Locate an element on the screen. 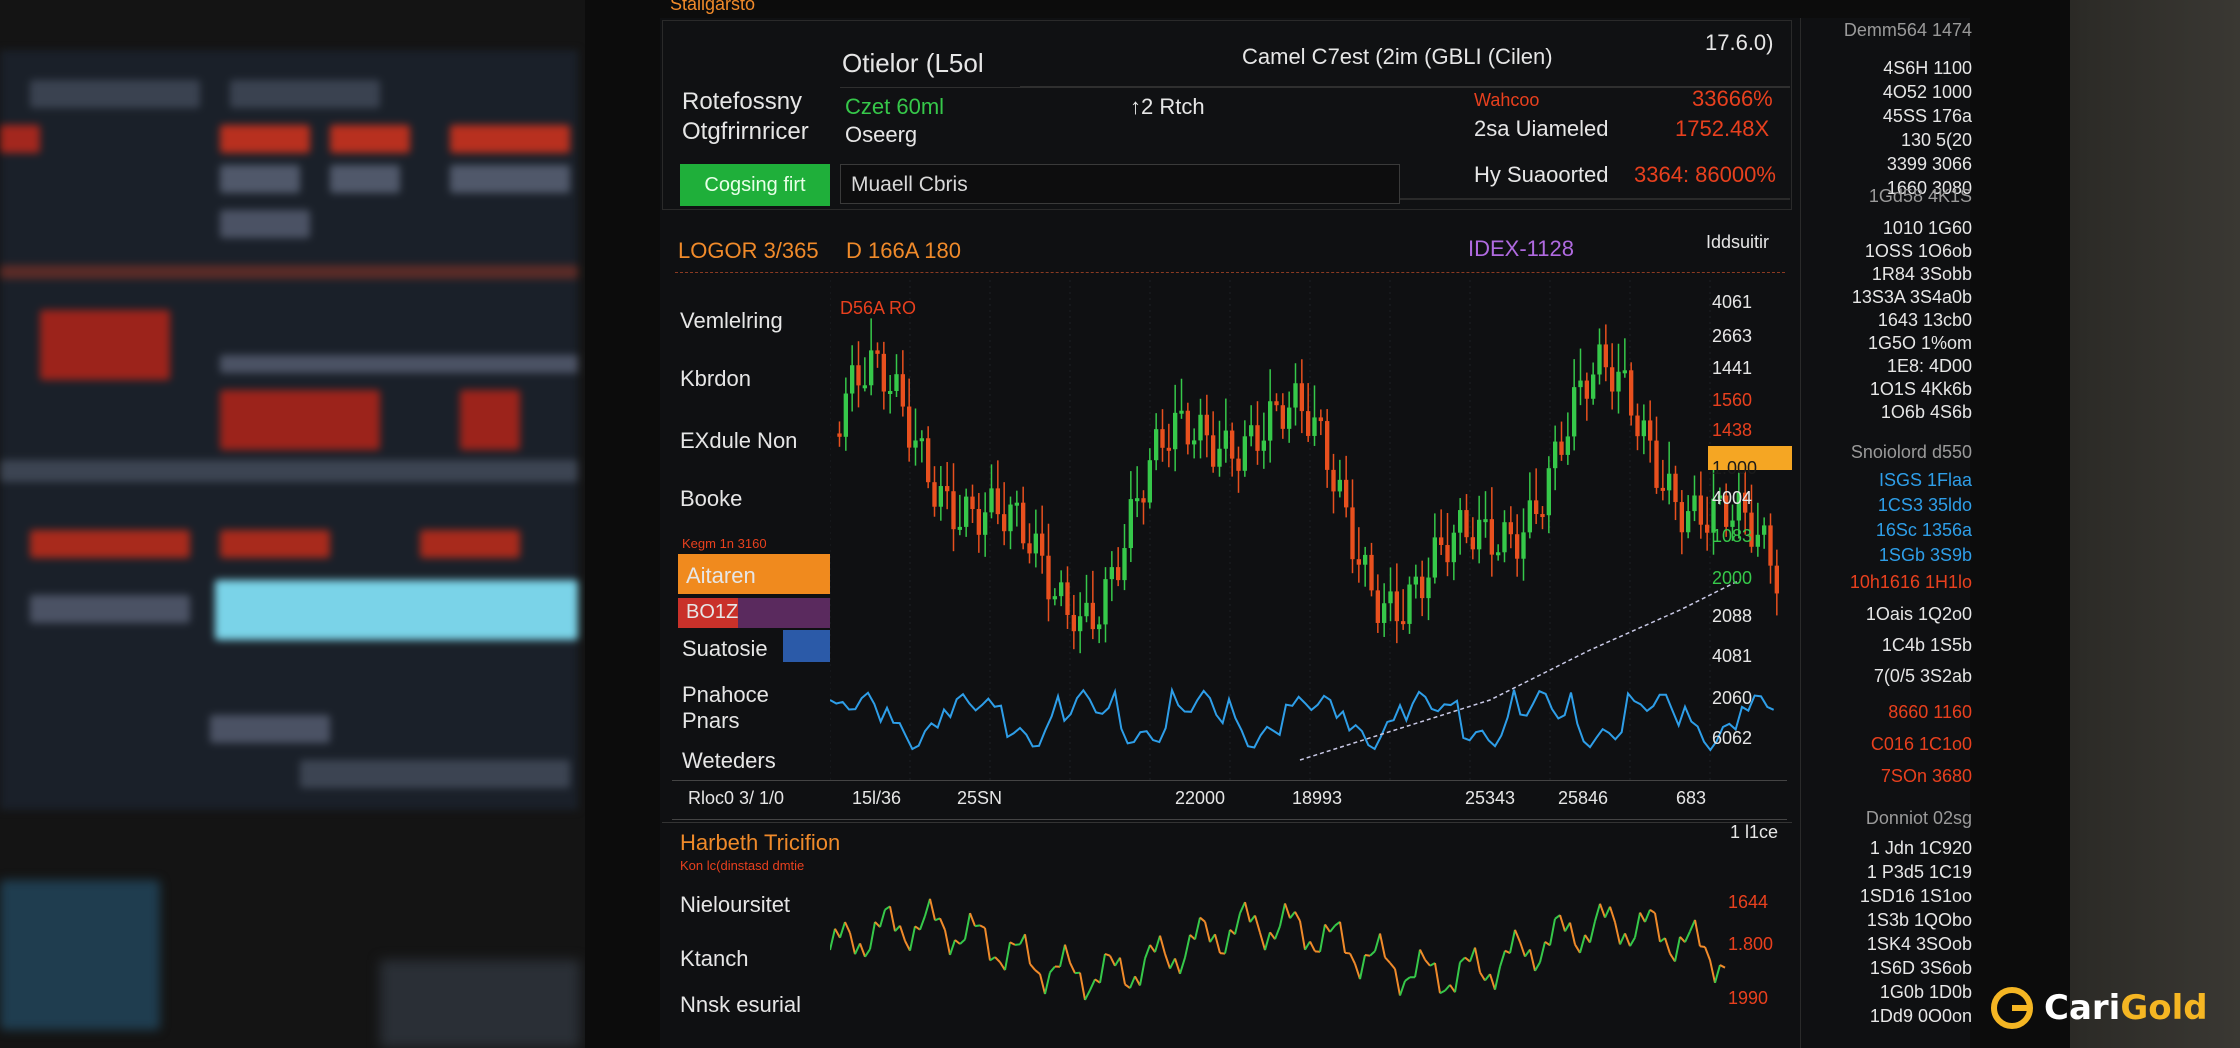 This screenshot has height=1048, width=2240. trend-line is located at coordinates (1520, 670).